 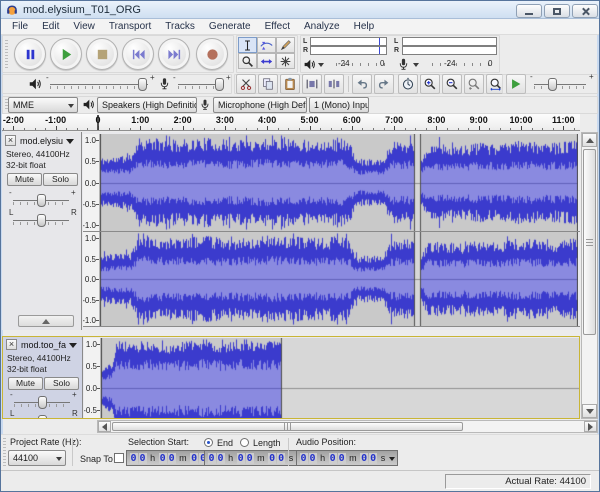 What do you see at coordinates (285, 61) in the screenshot?
I see `multi-tool-button` at bounding box center [285, 61].